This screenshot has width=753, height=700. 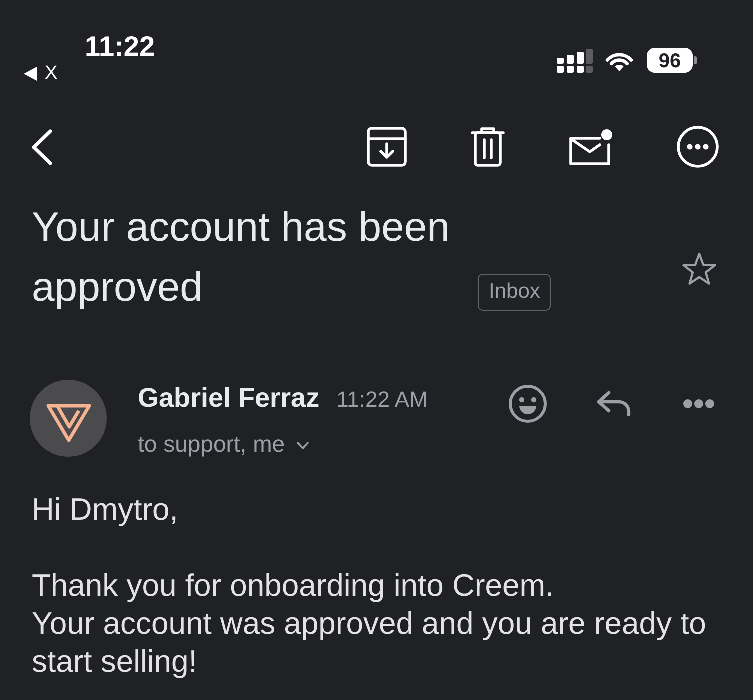 What do you see at coordinates (241, 257) in the screenshot?
I see `email-subject: Your account has been approved` at bounding box center [241, 257].